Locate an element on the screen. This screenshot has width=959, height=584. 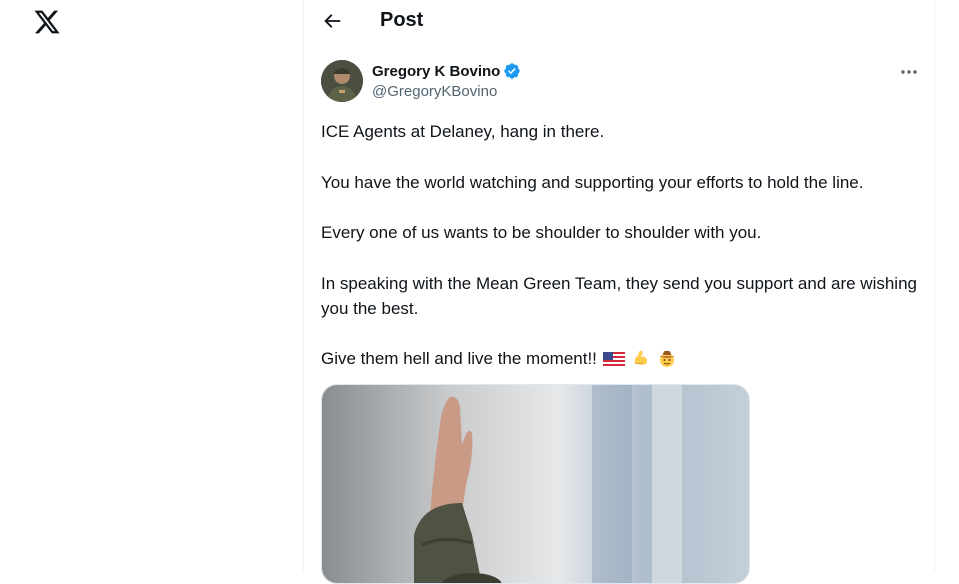
more-options-icon is located at coordinates (909, 72).